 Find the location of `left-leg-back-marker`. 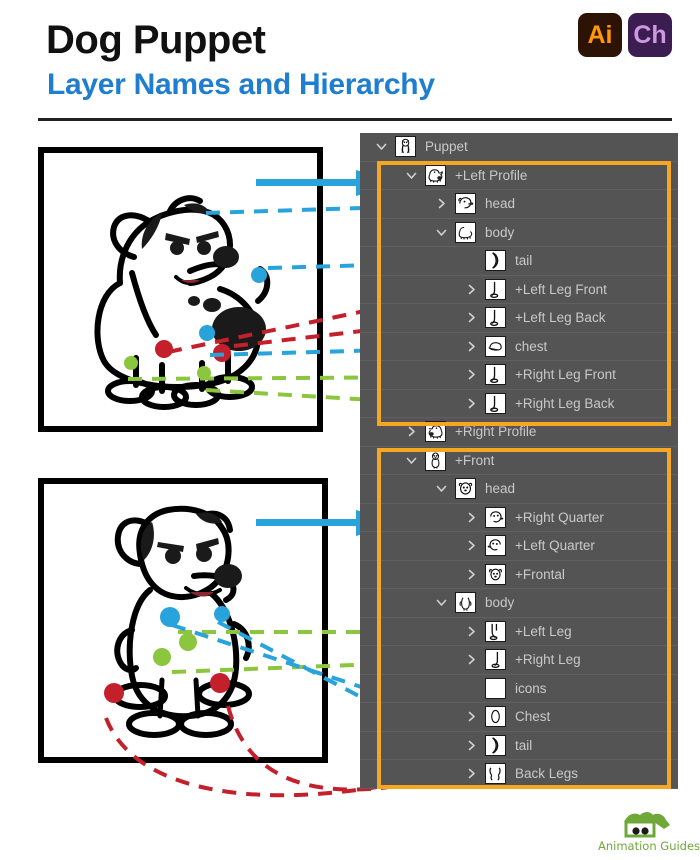

left-leg-back-marker is located at coordinates (222, 353).